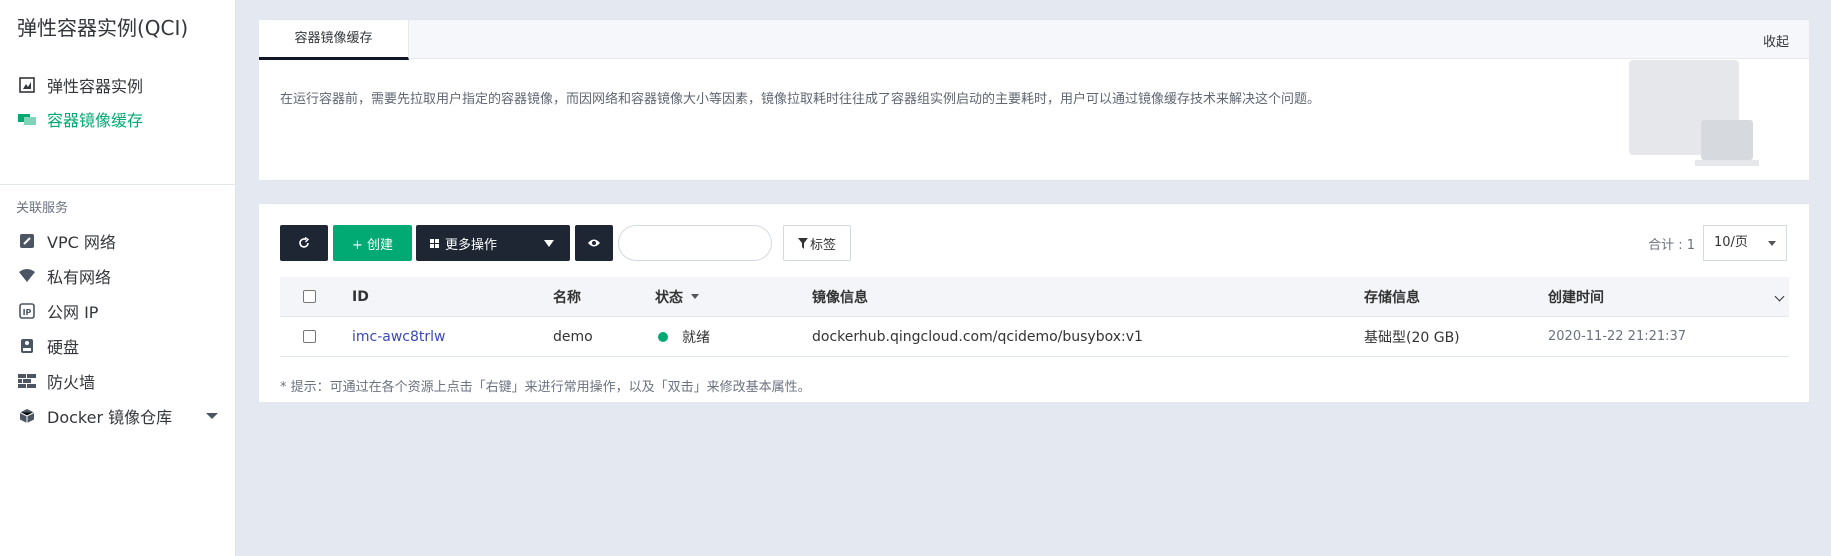 This screenshot has width=1831, height=556. What do you see at coordinates (695, 296) in the screenshot?
I see `filter-caret-icon` at bounding box center [695, 296].